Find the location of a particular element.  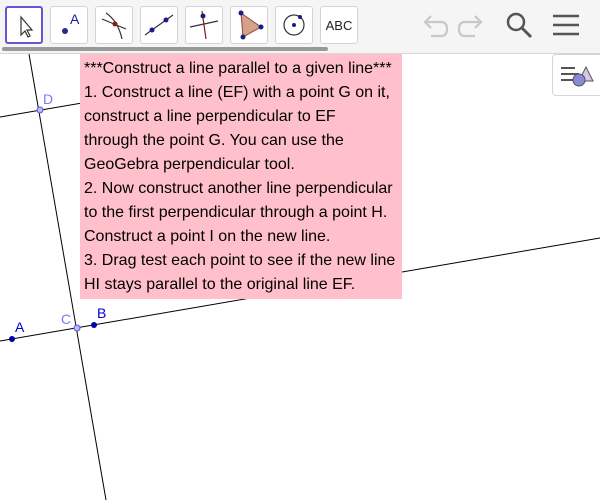

point-tool-button: A is located at coordinates (69, 25).